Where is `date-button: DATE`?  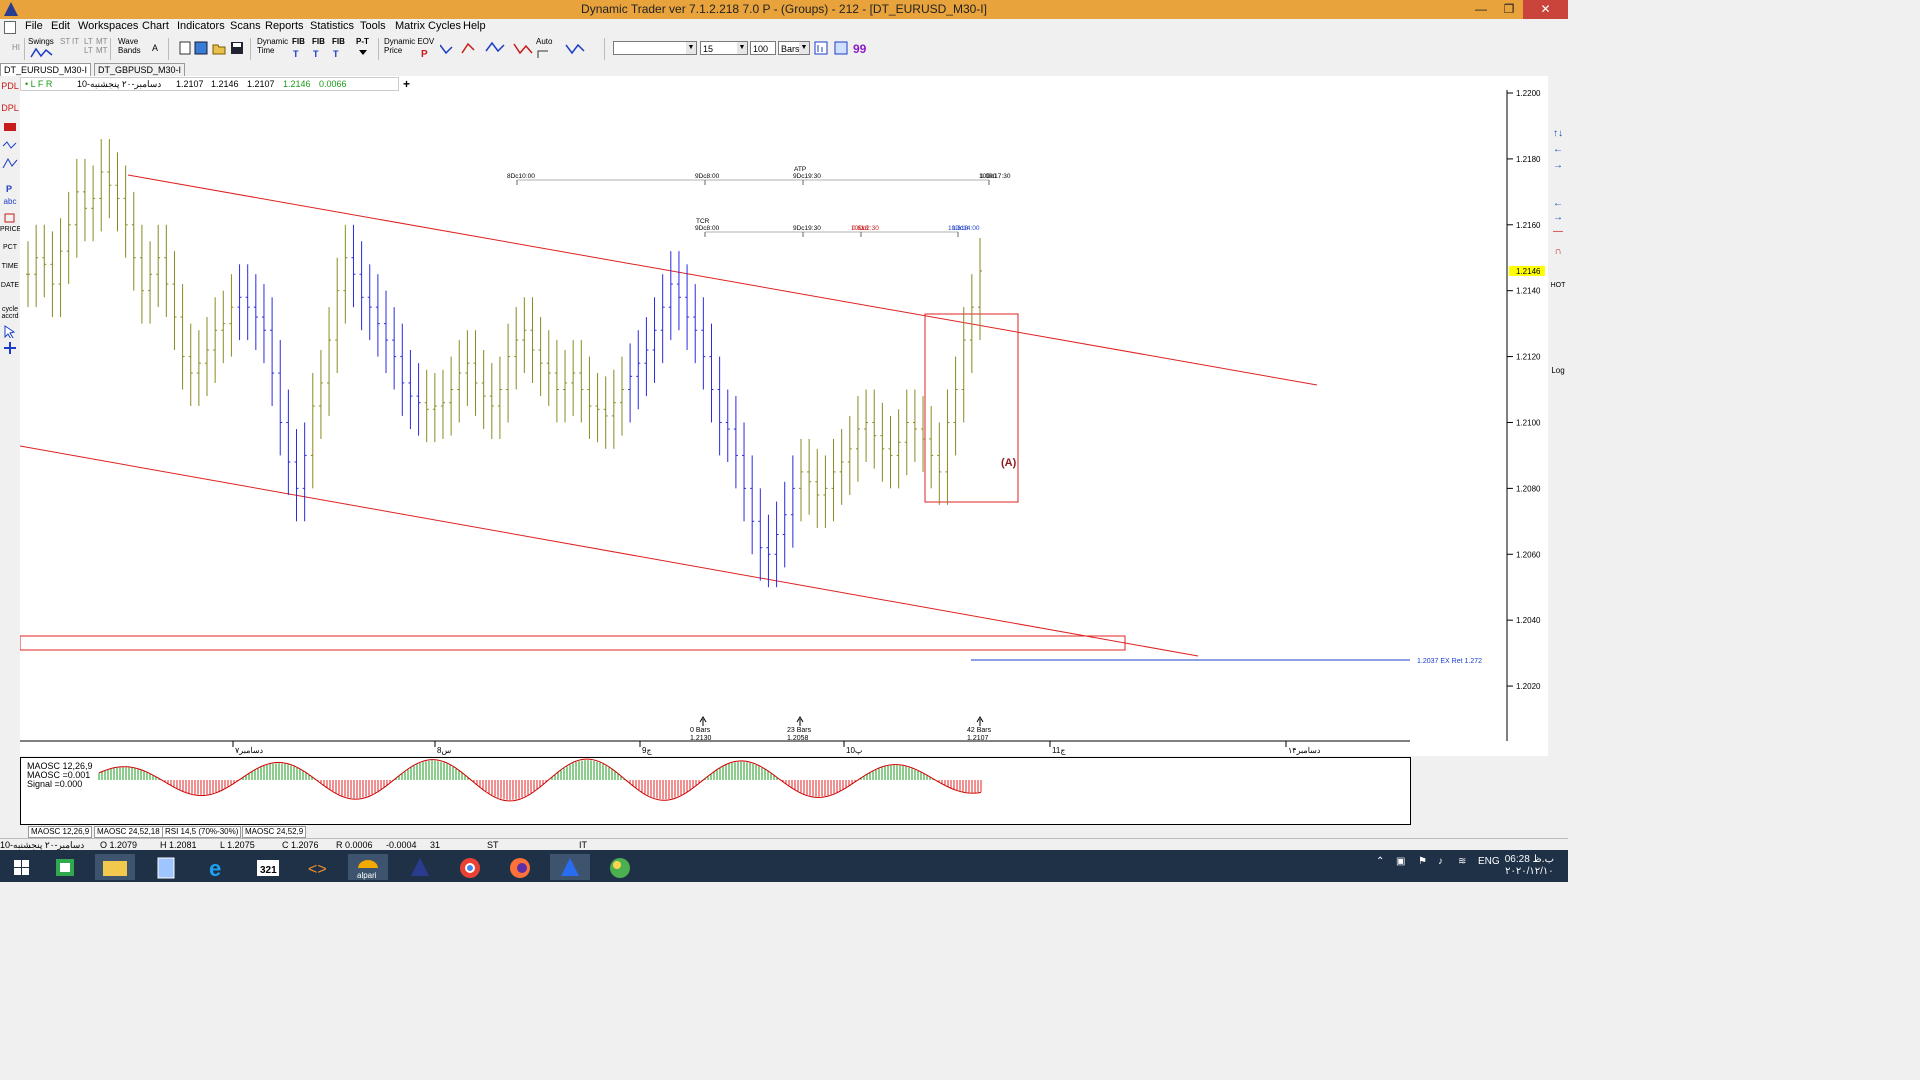 date-button: DATE is located at coordinates (10, 286).